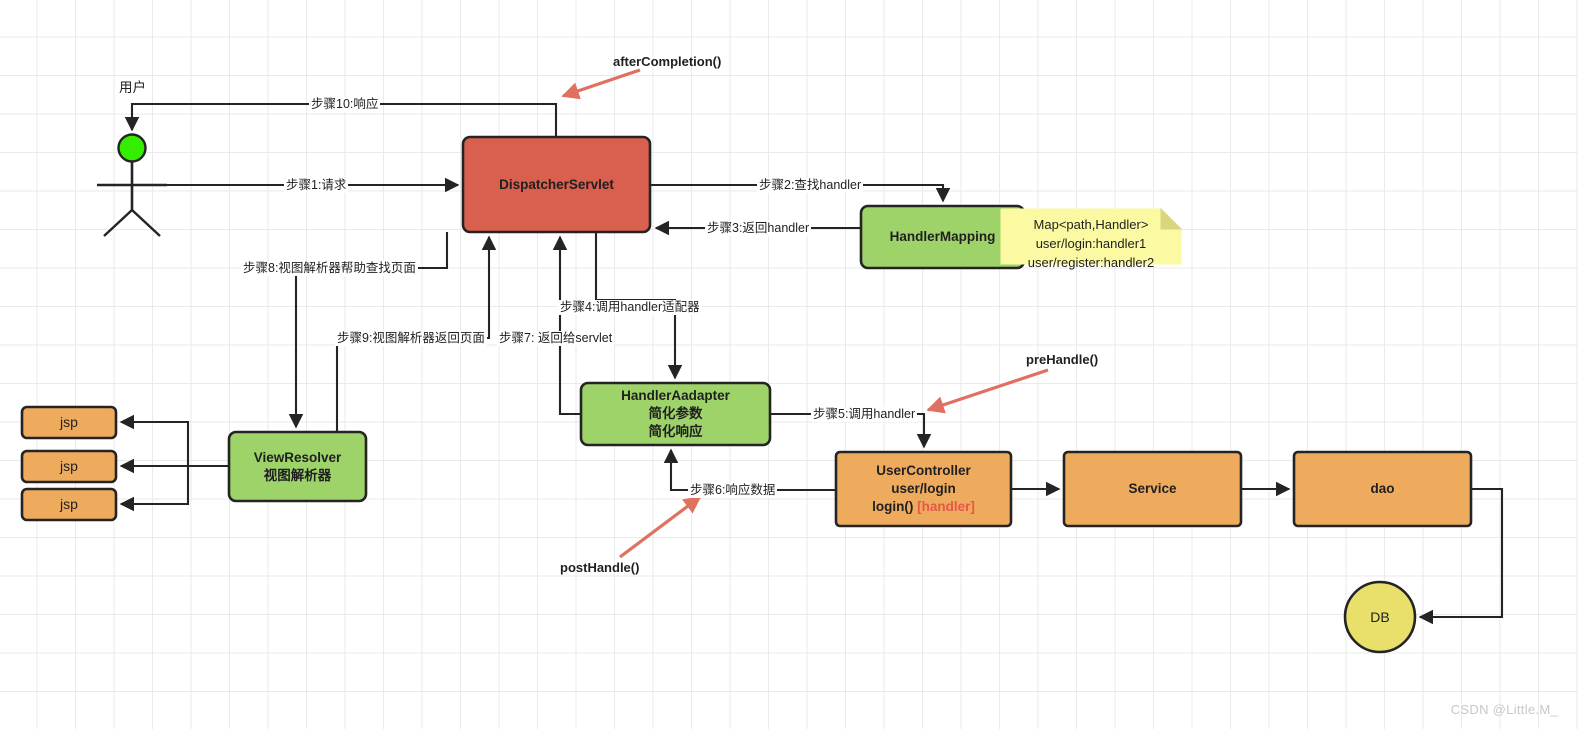 Image resolution: width=1578 pixels, height=729 pixels. I want to click on node-db, so click(1380, 617).